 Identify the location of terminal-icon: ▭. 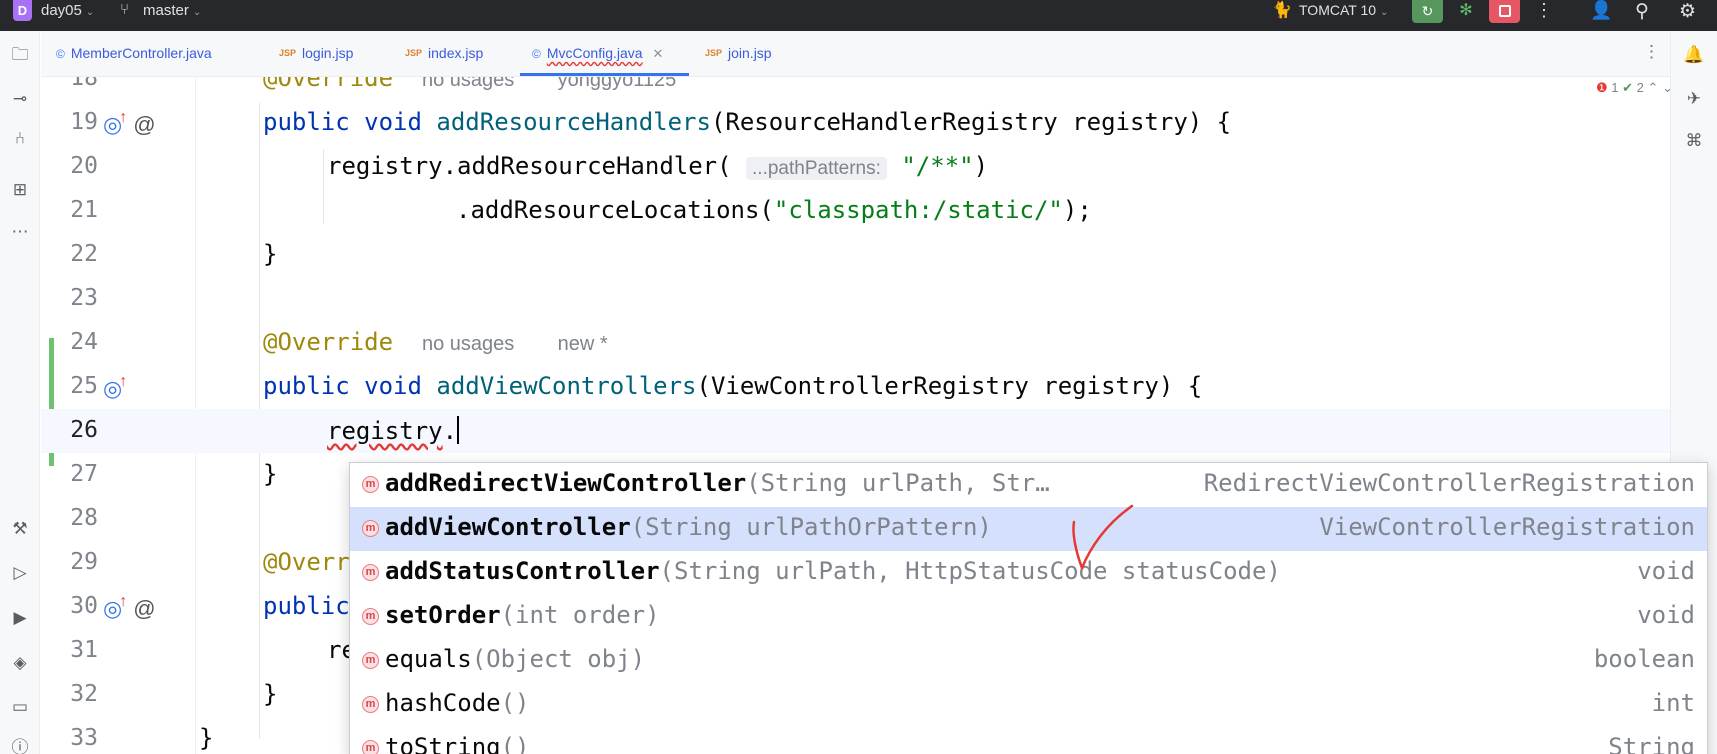
(20, 707).